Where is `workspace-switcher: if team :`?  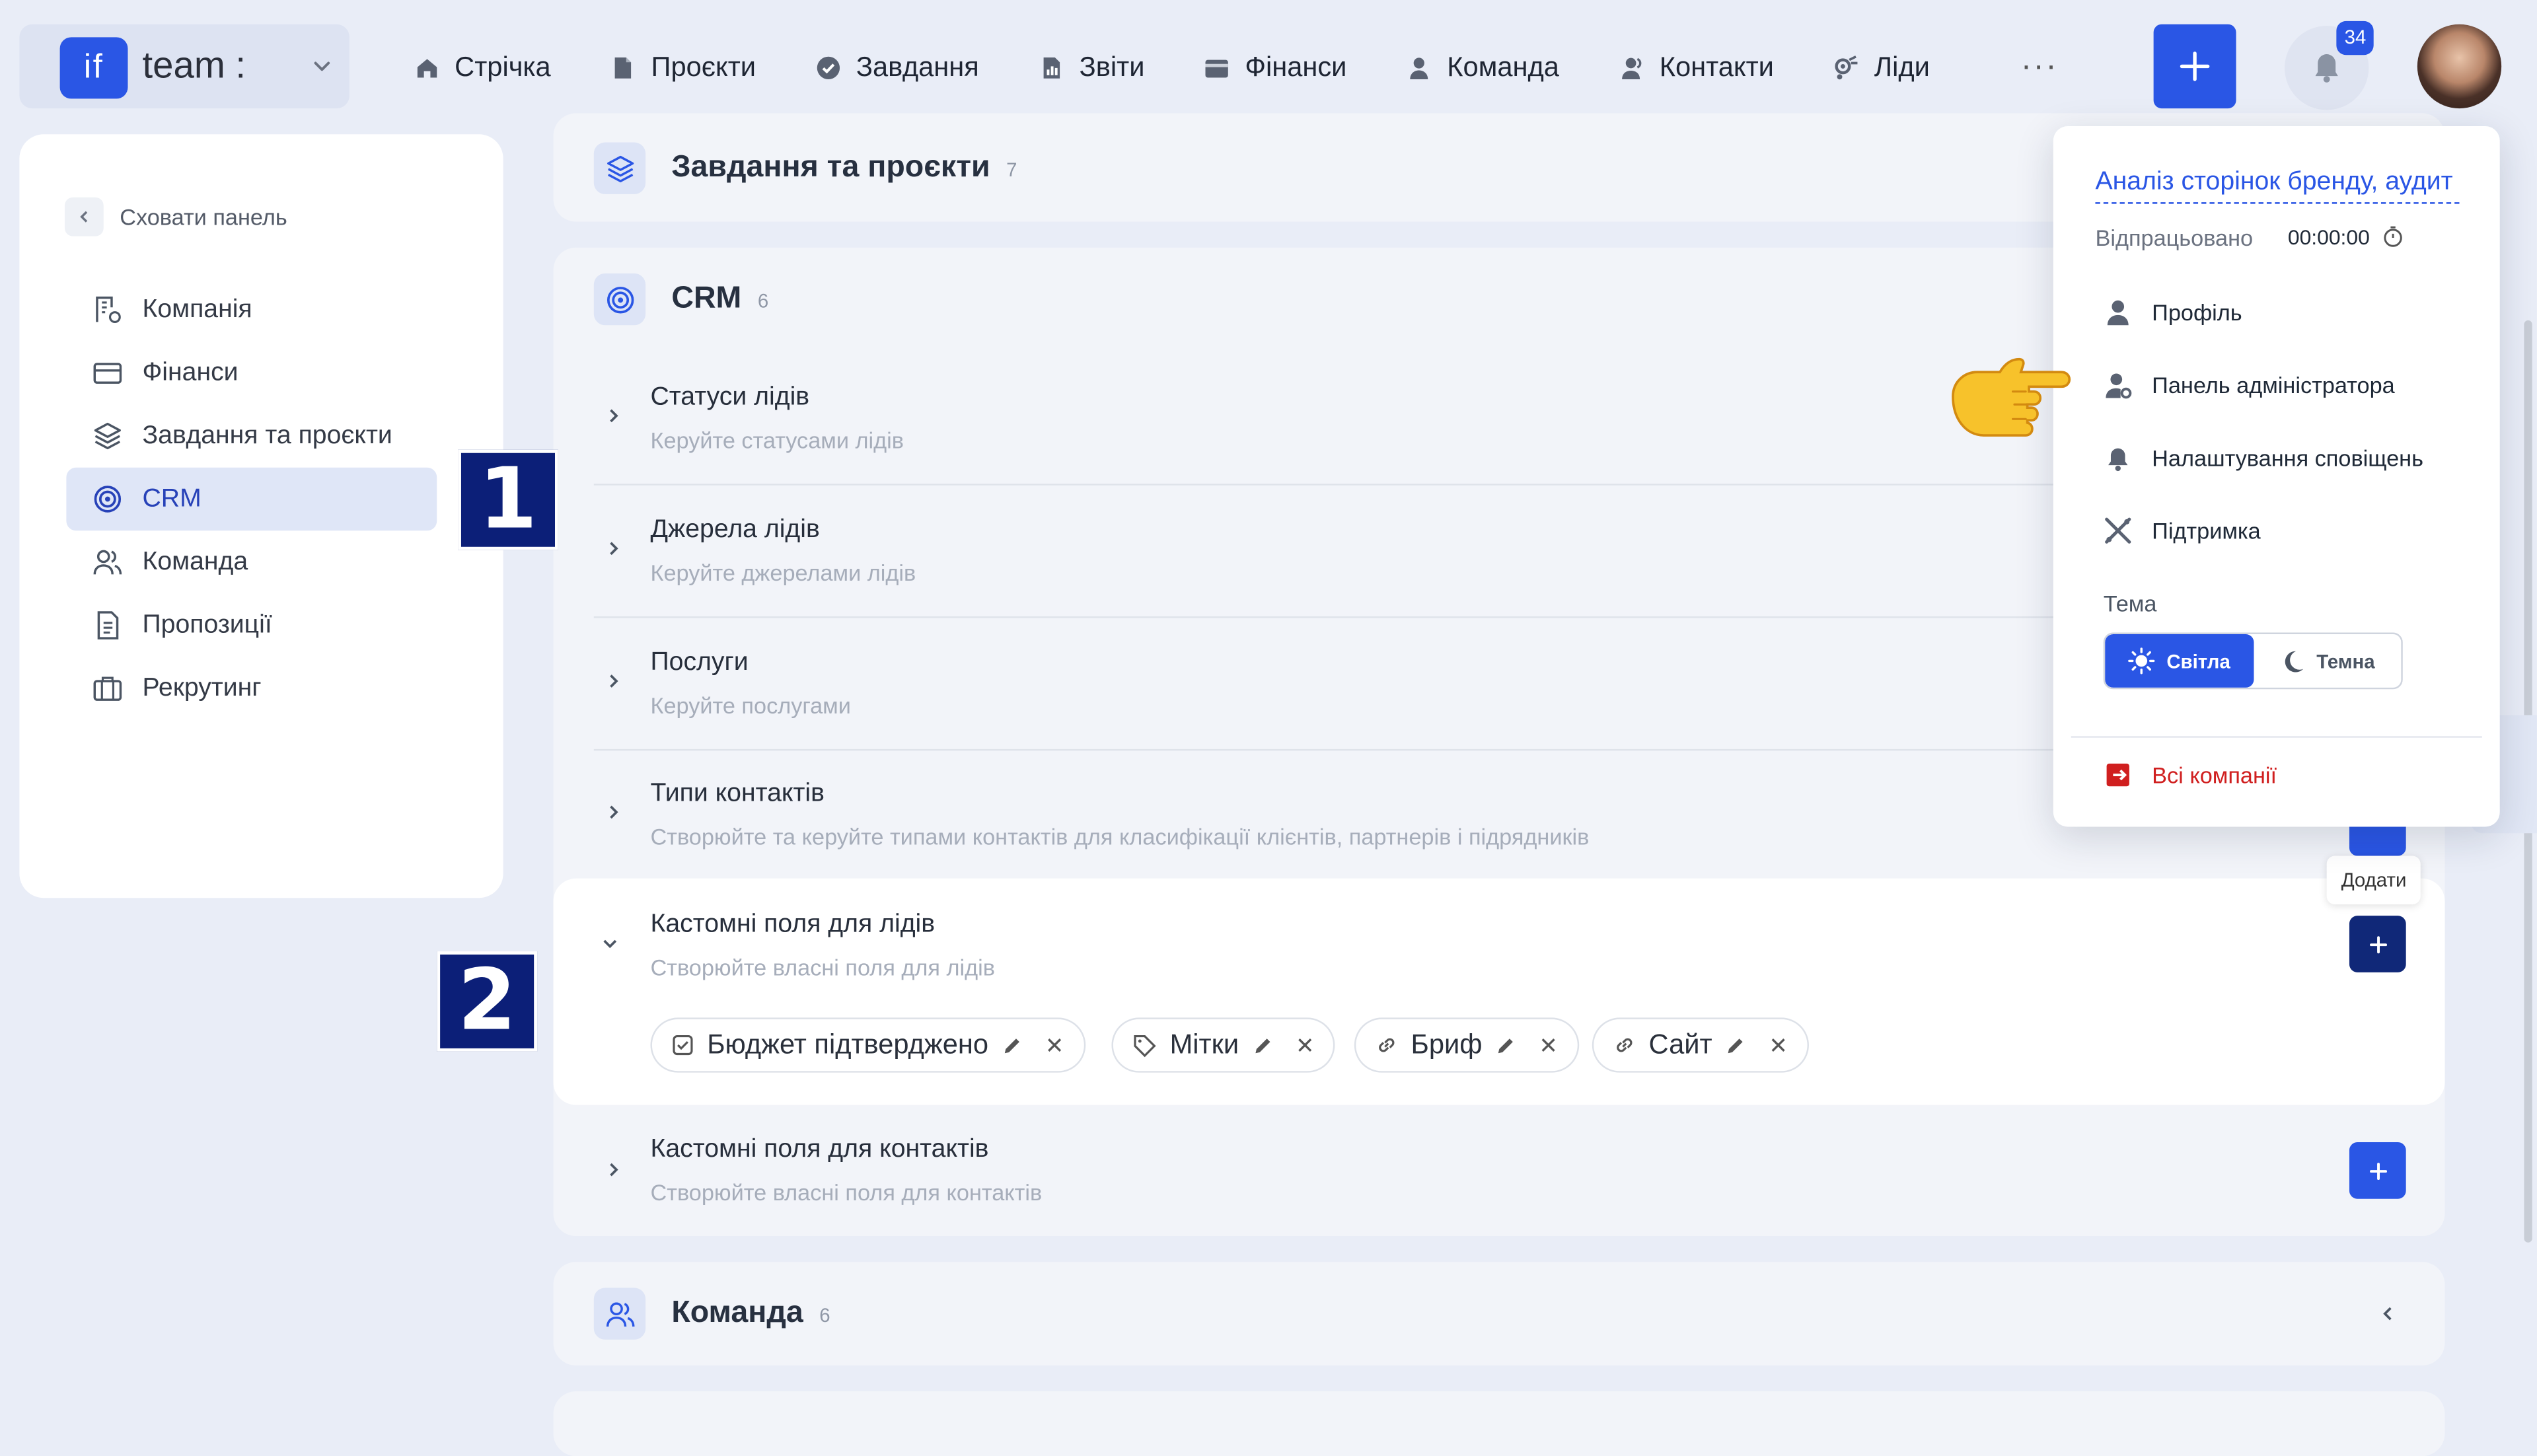
workspace-switcher: if team : is located at coordinates (184, 66).